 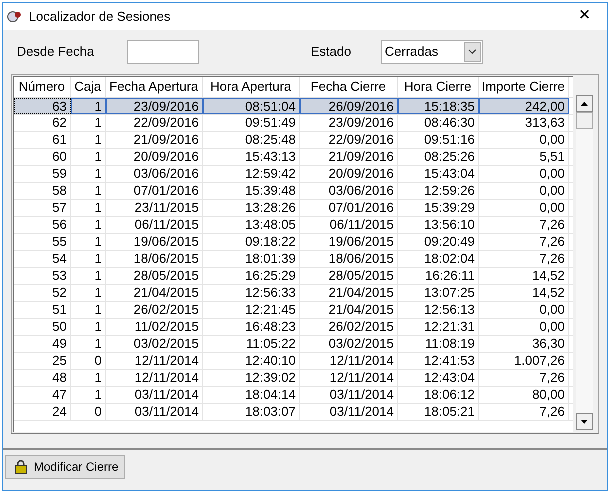 I want to click on table-cell: 0, so click(x=88, y=361).